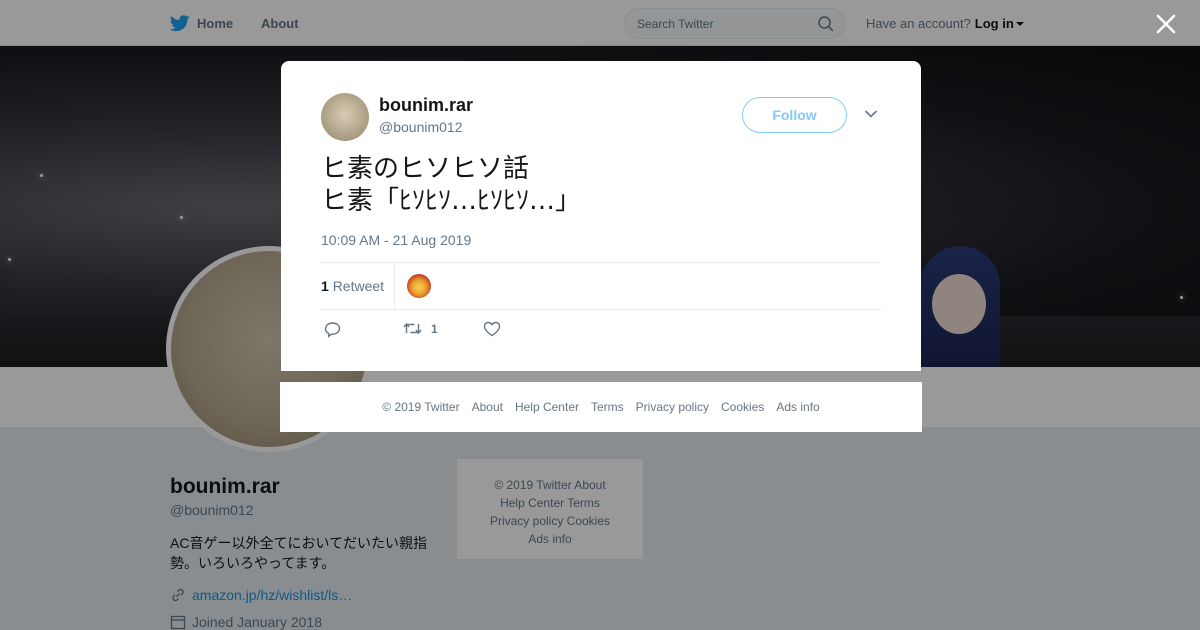 The image size is (1200, 630). Describe the element at coordinates (547, 407) in the screenshot. I see `footer-link-help-center: Help Center` at that location.